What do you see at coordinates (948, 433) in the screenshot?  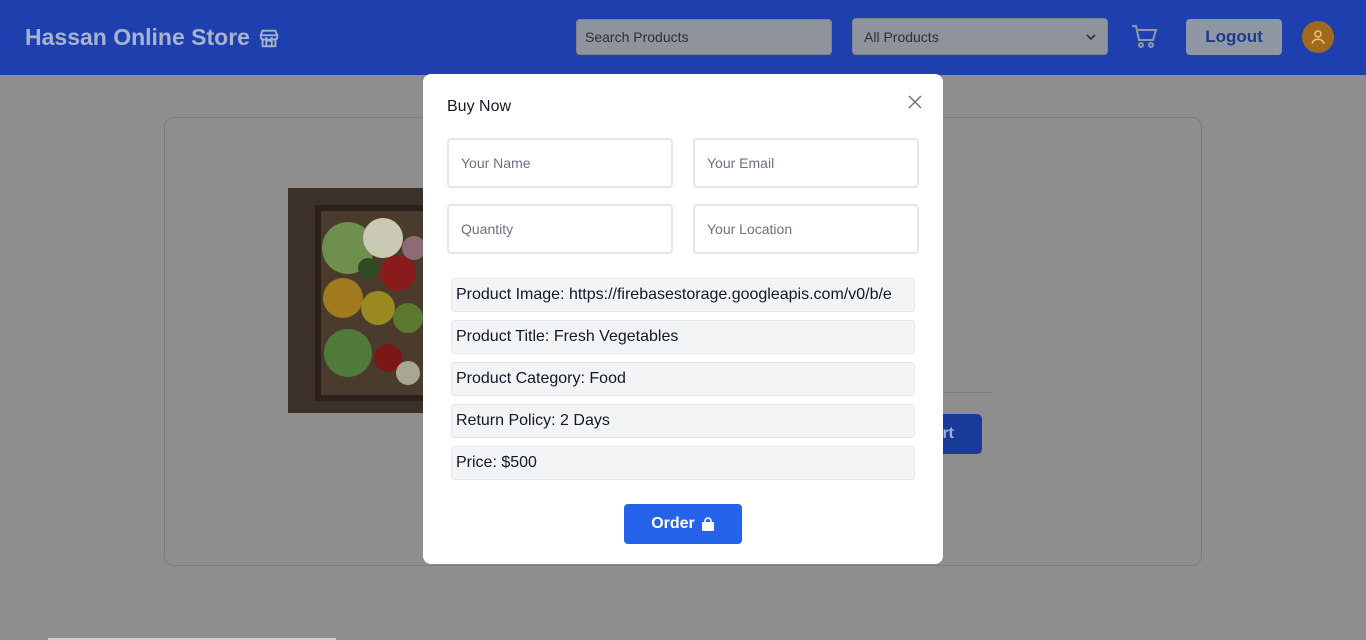 I see `add-to-cart-label: rt` at bounding box center [948, 433].